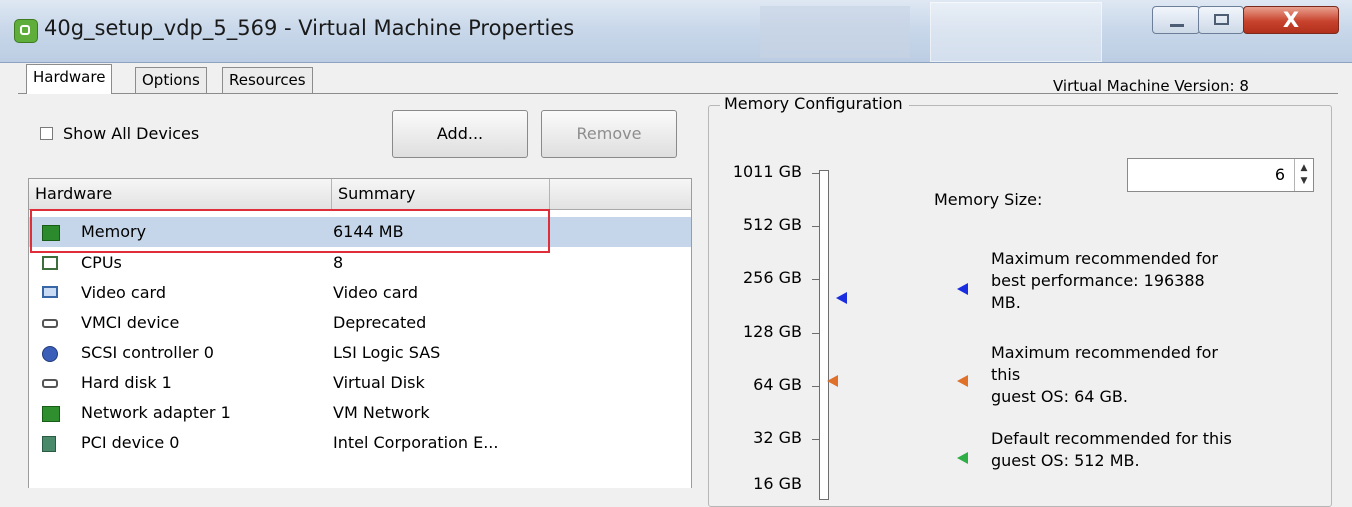 The height and width of the screenshot is (507, 1352). I want to click on recommendation-line: this, so click(1006, 374).